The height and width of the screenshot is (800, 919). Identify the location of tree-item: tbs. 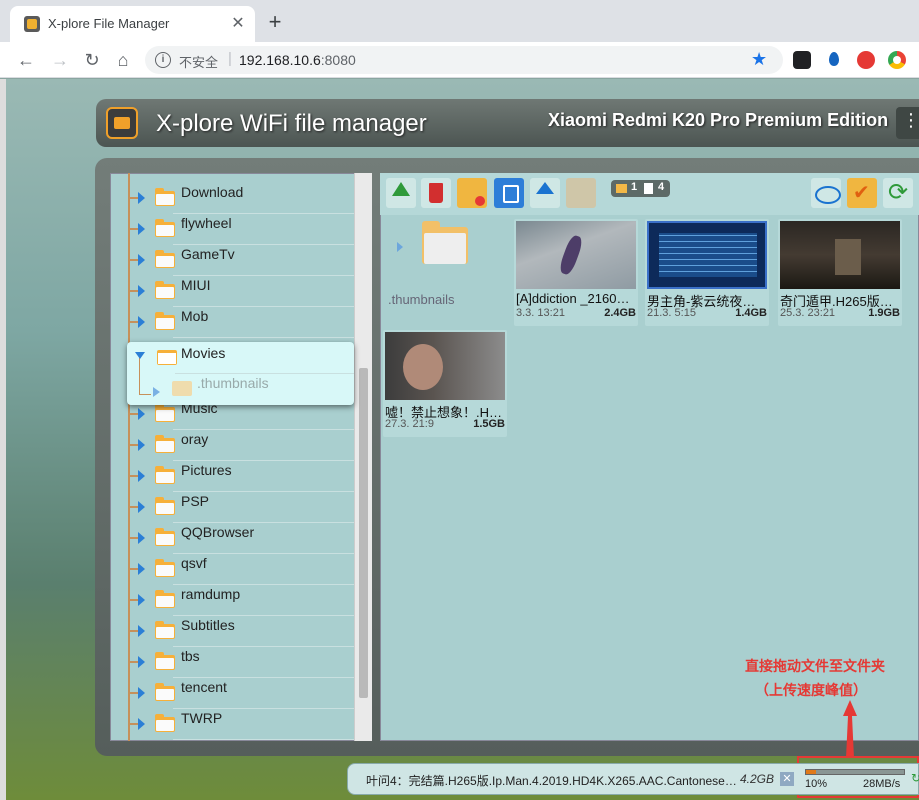
(241, 662).